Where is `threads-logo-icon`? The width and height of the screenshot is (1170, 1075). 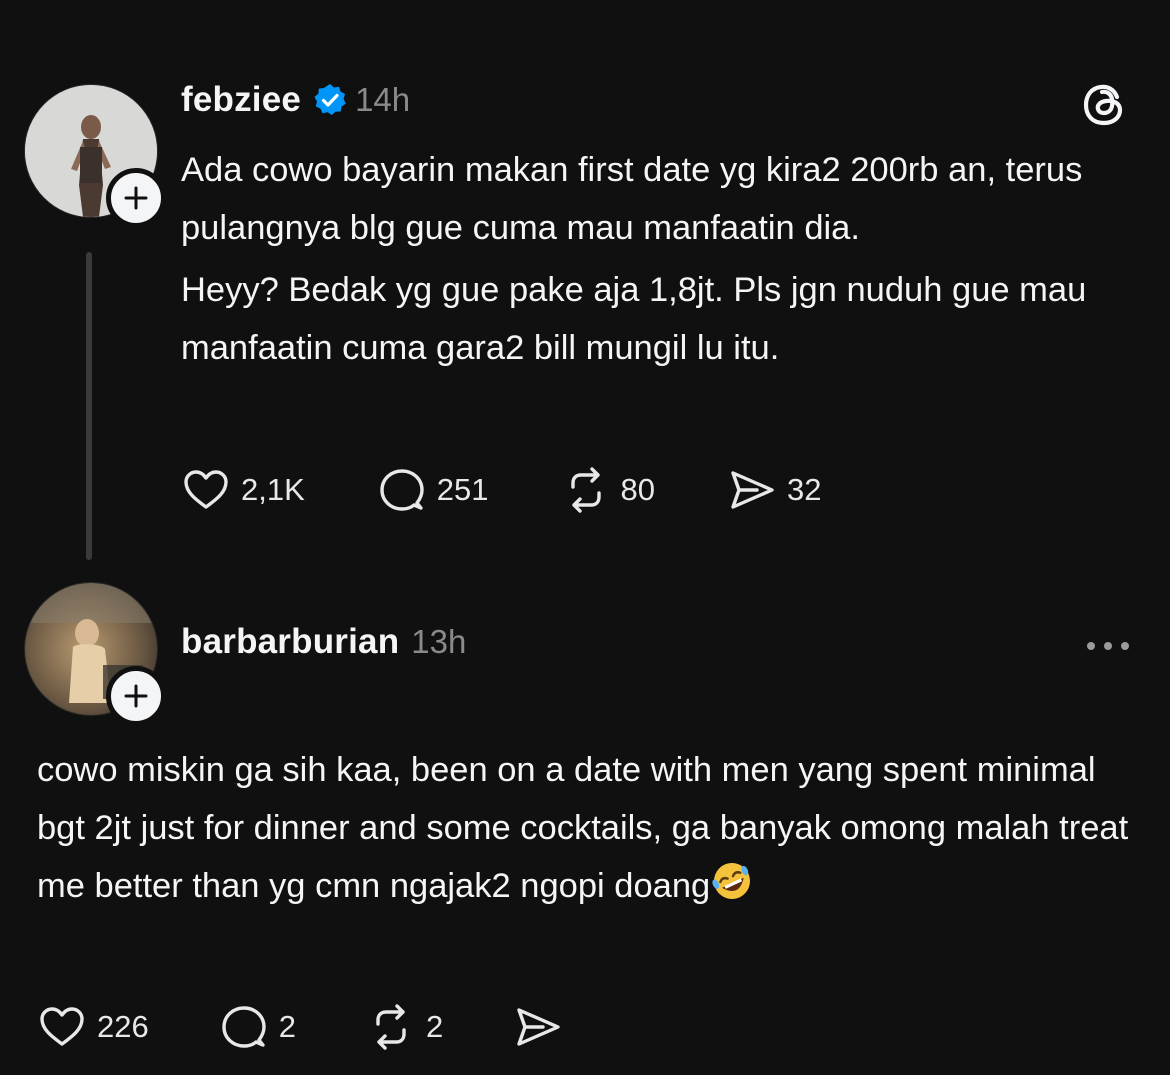
threads-logo-icon is located at coordinates (1105, 105).